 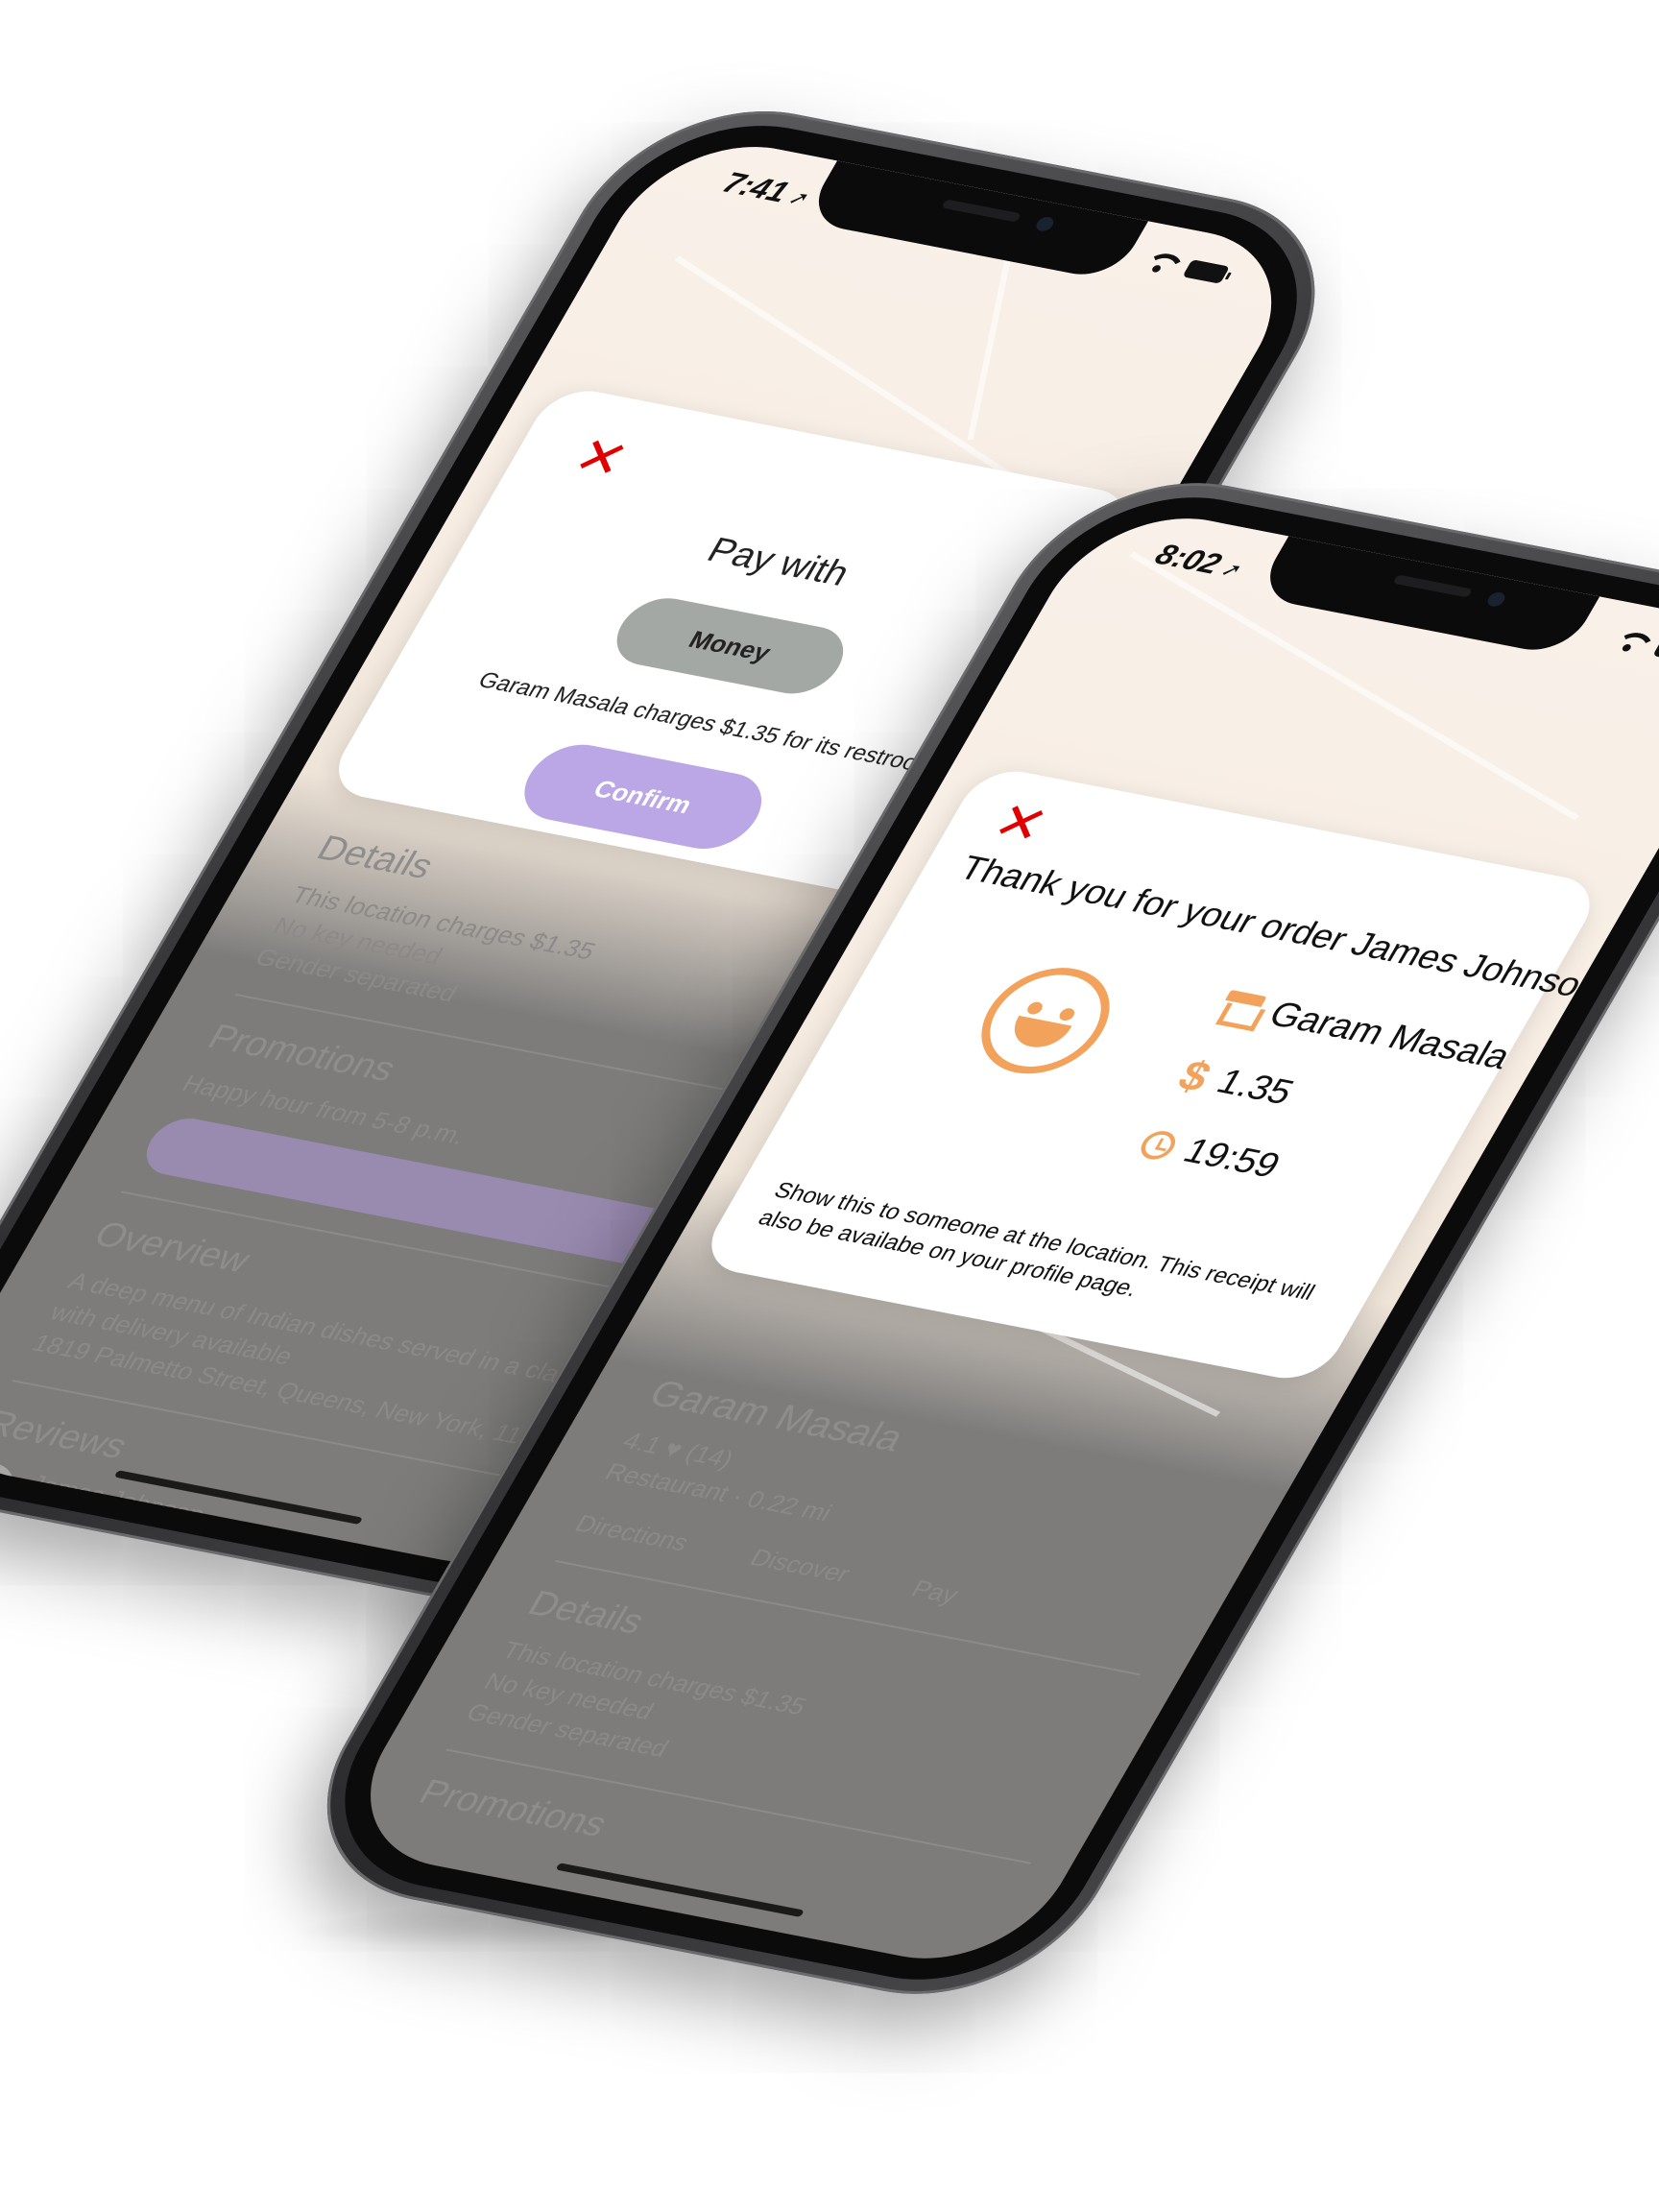 I want to click on discover-button: Discover, so click(x=800, y=1566).